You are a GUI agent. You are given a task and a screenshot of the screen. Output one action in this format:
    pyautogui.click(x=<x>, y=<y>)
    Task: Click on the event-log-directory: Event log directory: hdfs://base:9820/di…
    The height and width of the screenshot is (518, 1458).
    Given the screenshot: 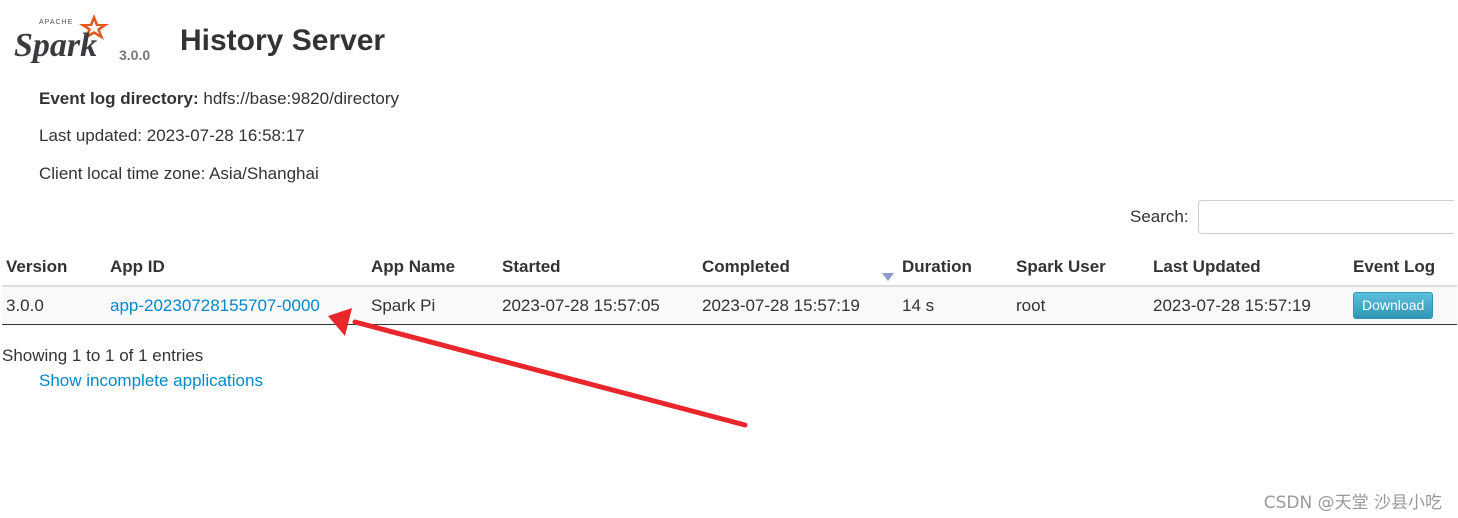 What is the action you would take?
    pyautogui.click(x=219, y=99)
    